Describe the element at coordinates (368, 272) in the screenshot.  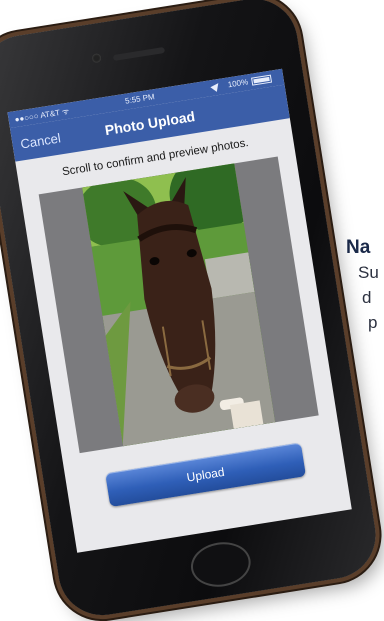
I see `side-line-1: Su` at that location.